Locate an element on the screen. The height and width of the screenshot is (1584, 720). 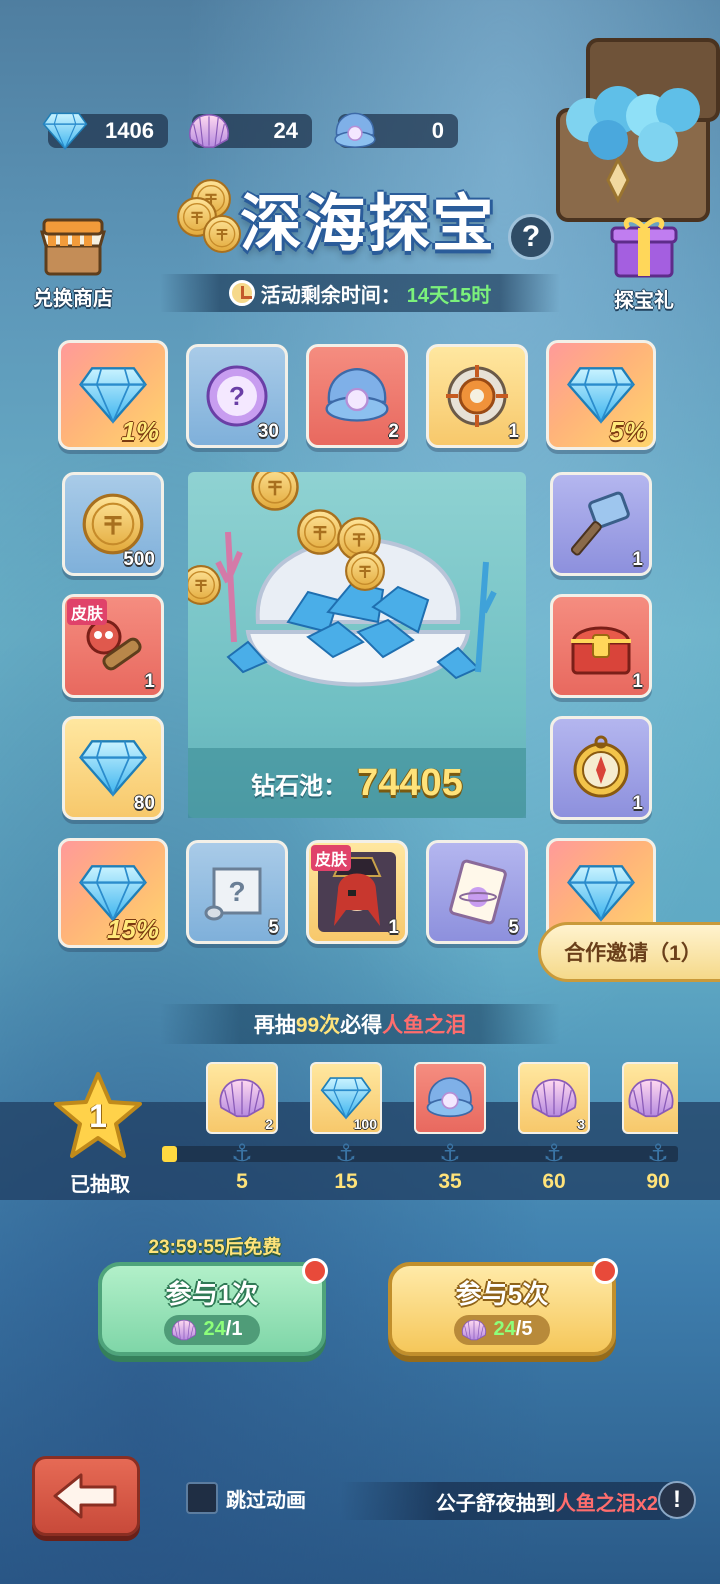
gold-coin-icon is located at coordinates (113, 524).